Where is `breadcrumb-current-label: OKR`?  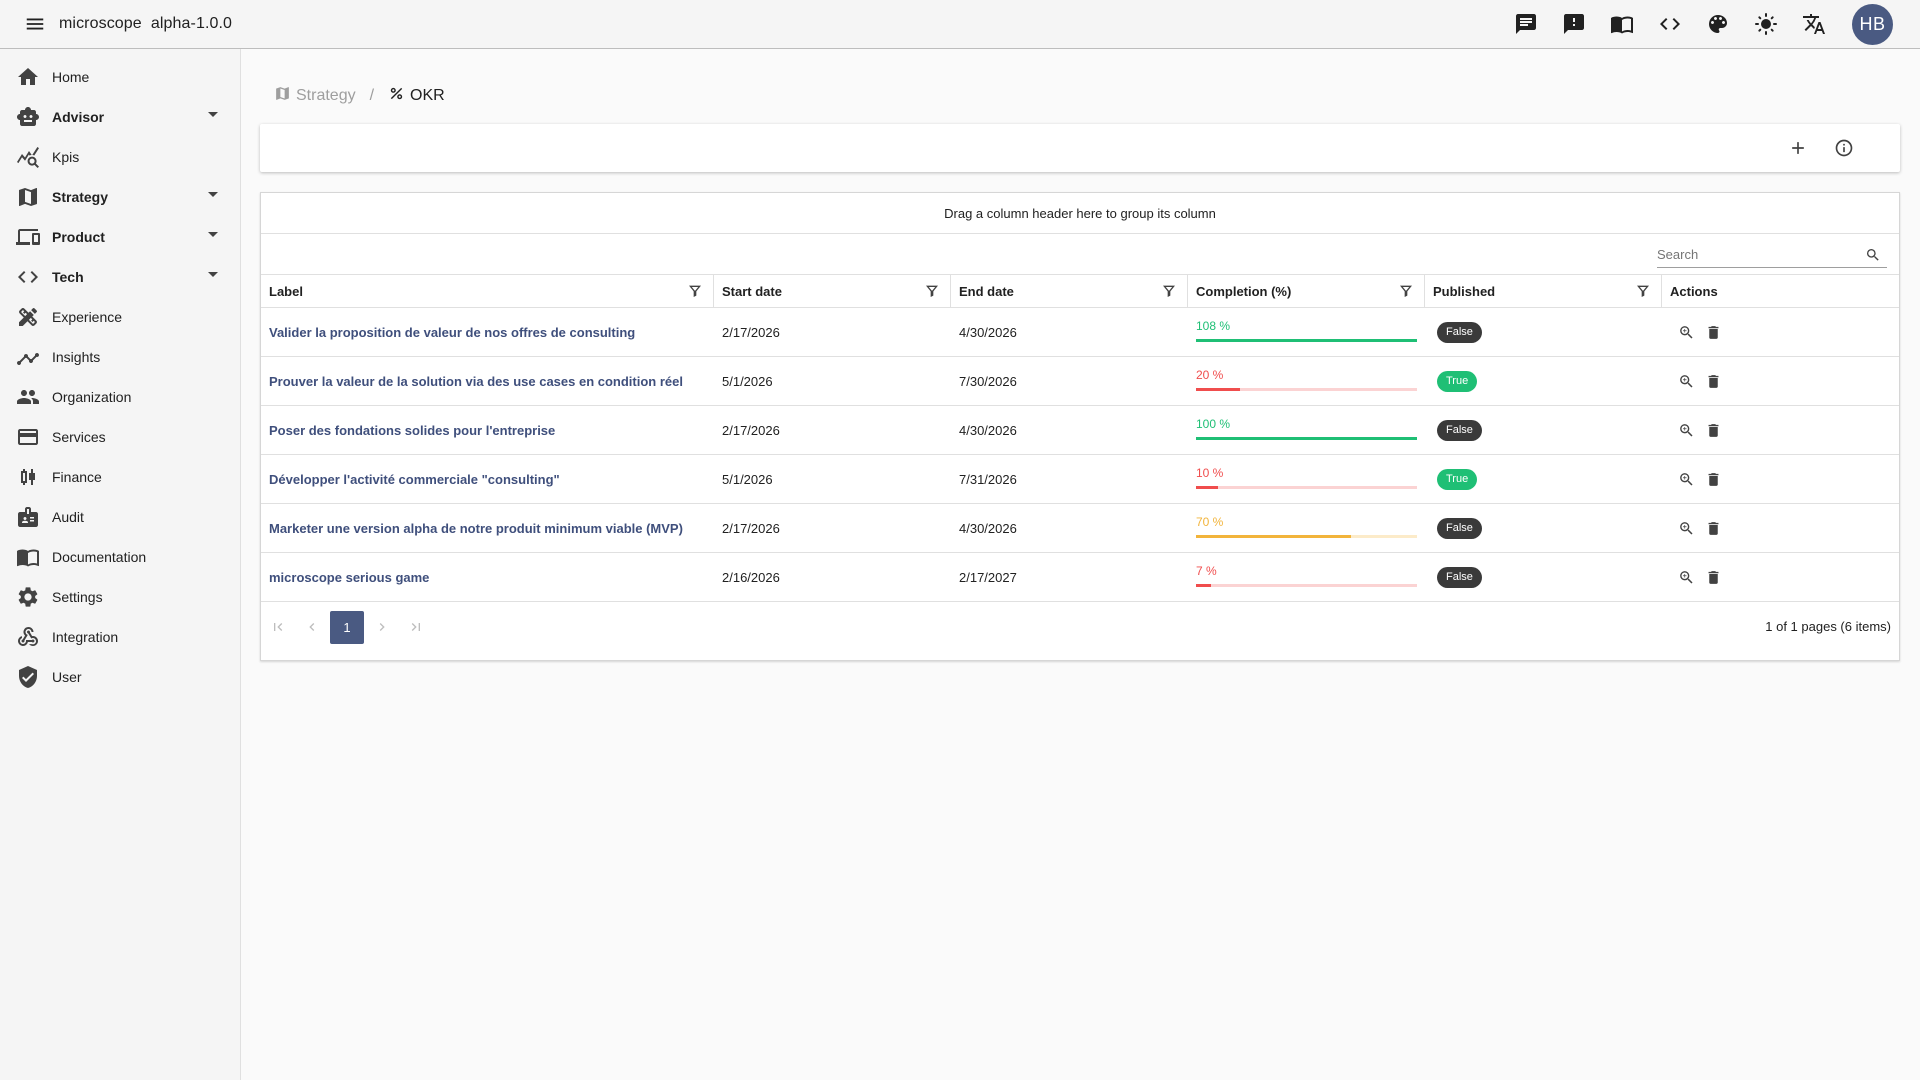 breadcrumb-current-label: OKR is located at coordinates (427, 95).